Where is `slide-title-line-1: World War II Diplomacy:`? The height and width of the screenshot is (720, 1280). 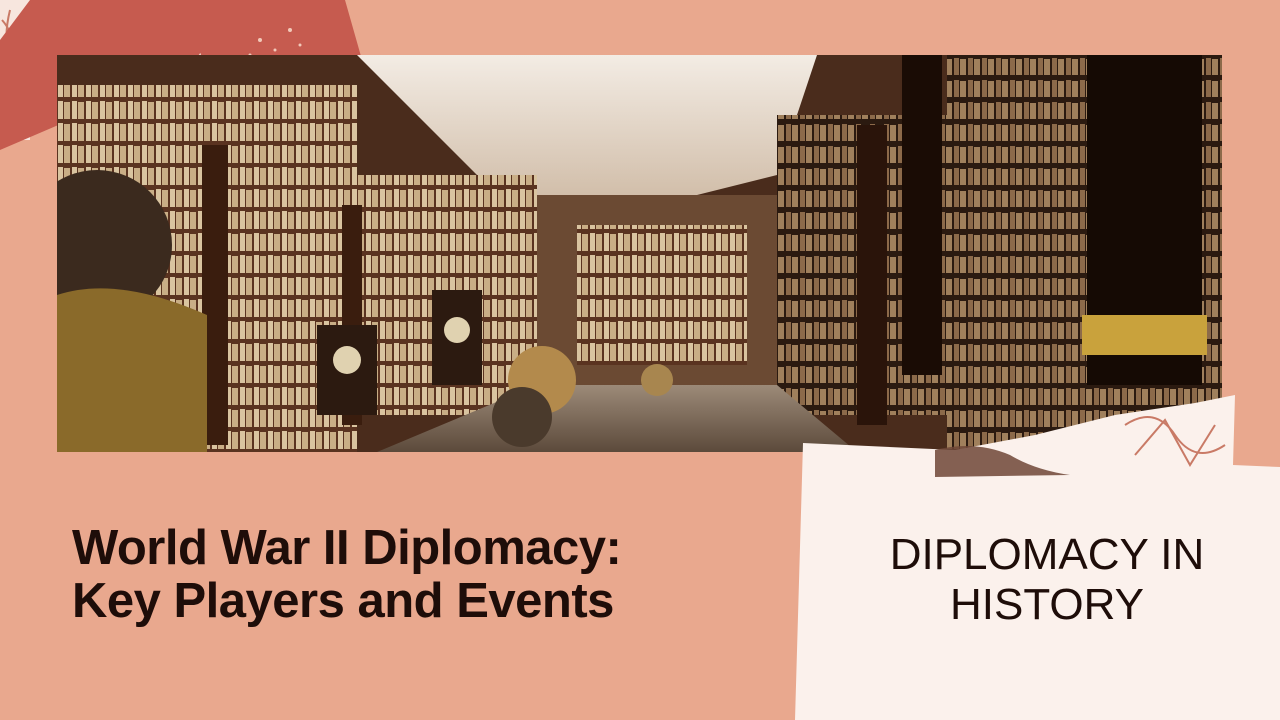 slide-title-line-1: World War II Diplomacy: is located at coordinates (347, 548).